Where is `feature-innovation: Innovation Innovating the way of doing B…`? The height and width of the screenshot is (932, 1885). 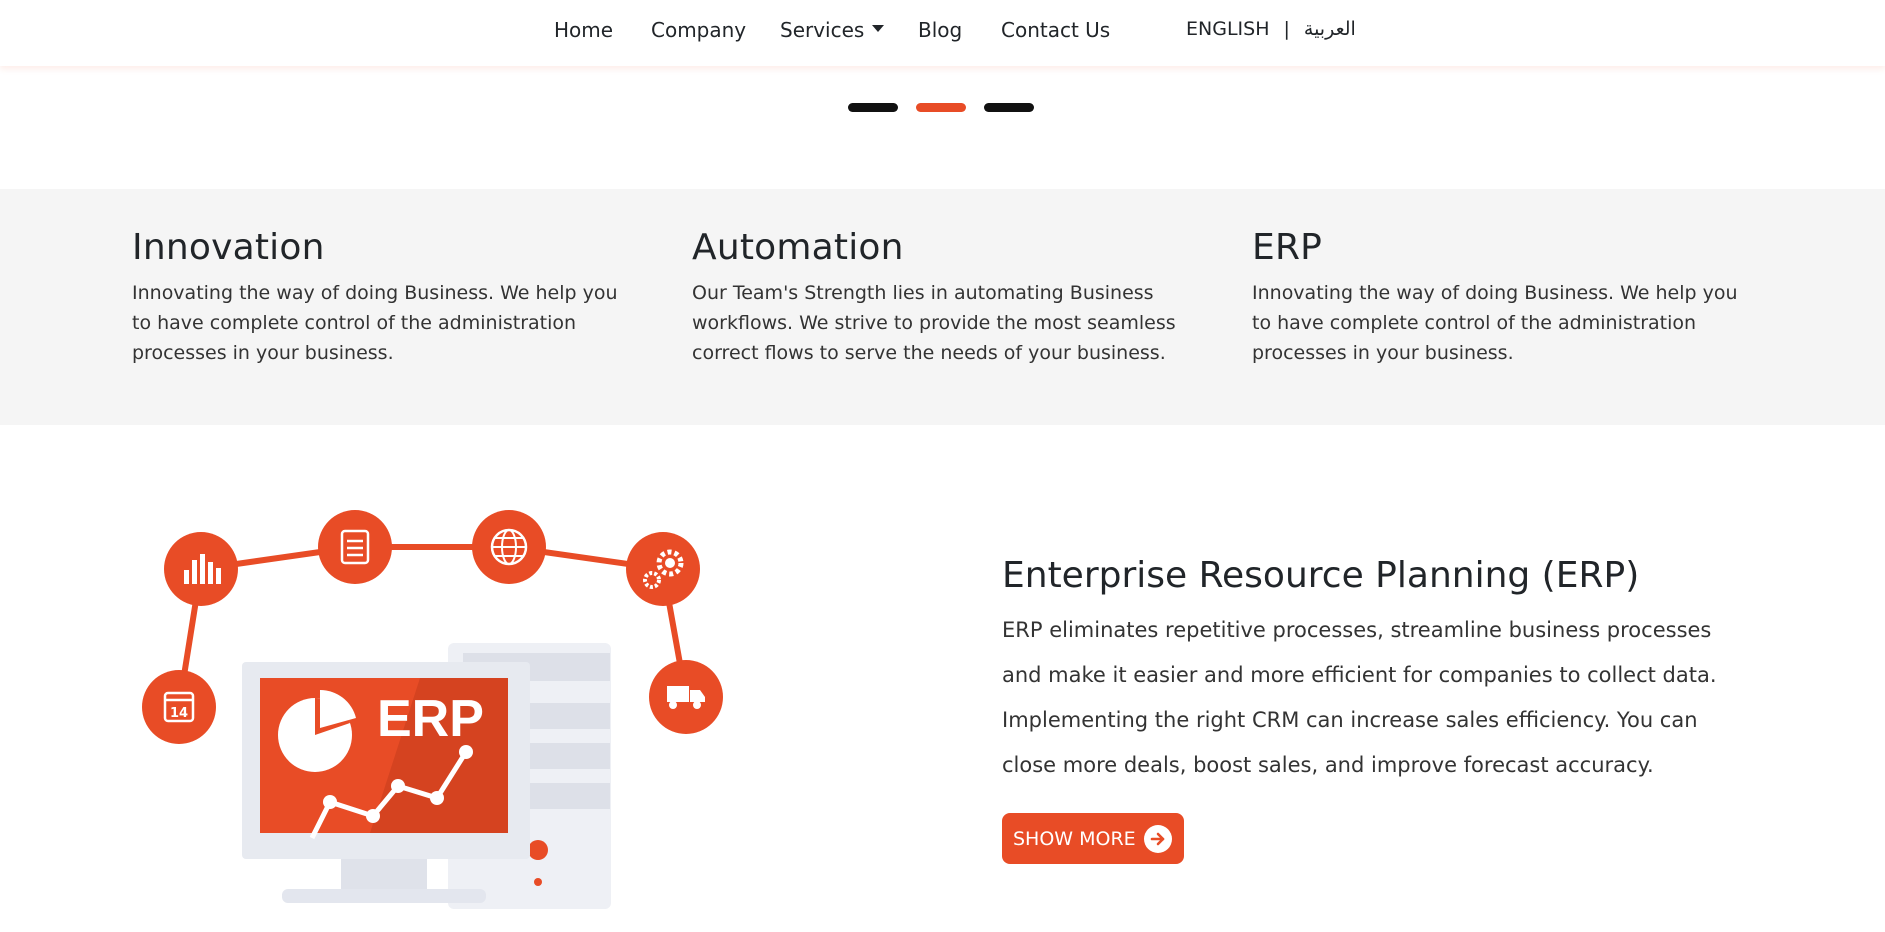
feature-innovation: Innovation Innovating the way of doing B… is located at coordinates (382, 297).